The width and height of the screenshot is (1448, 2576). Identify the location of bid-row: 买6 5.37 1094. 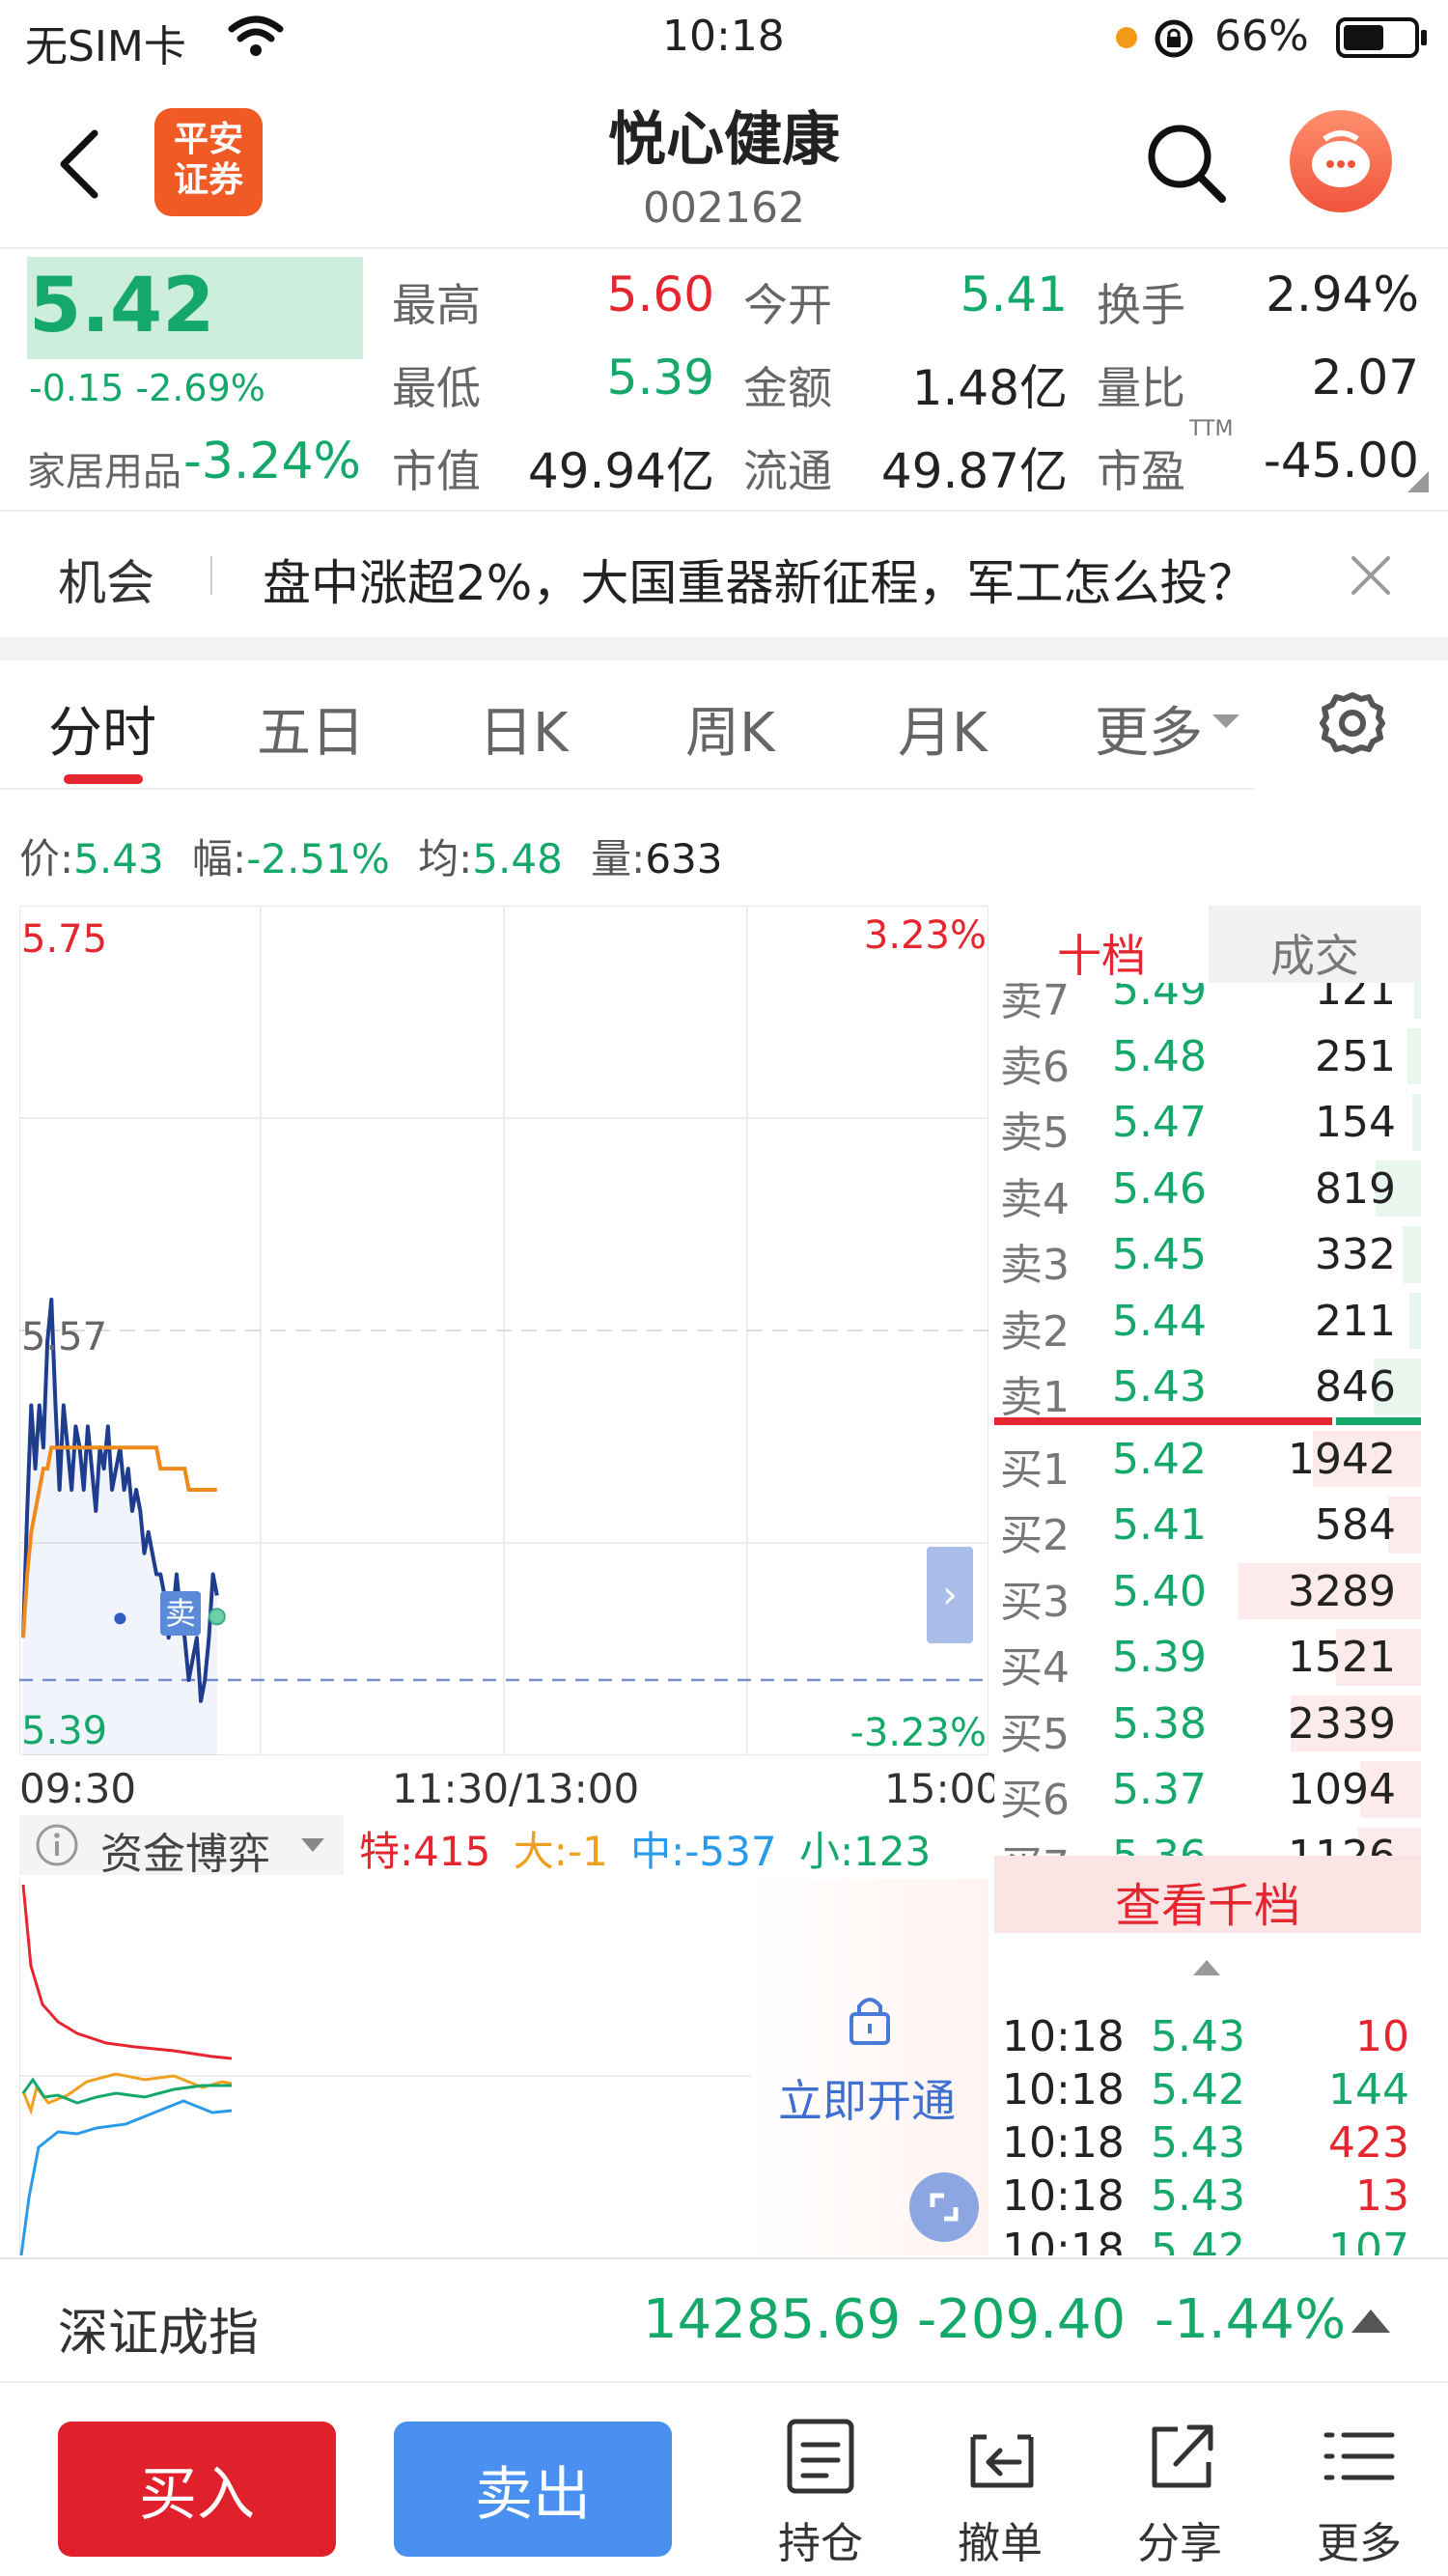
(1208, 1790).